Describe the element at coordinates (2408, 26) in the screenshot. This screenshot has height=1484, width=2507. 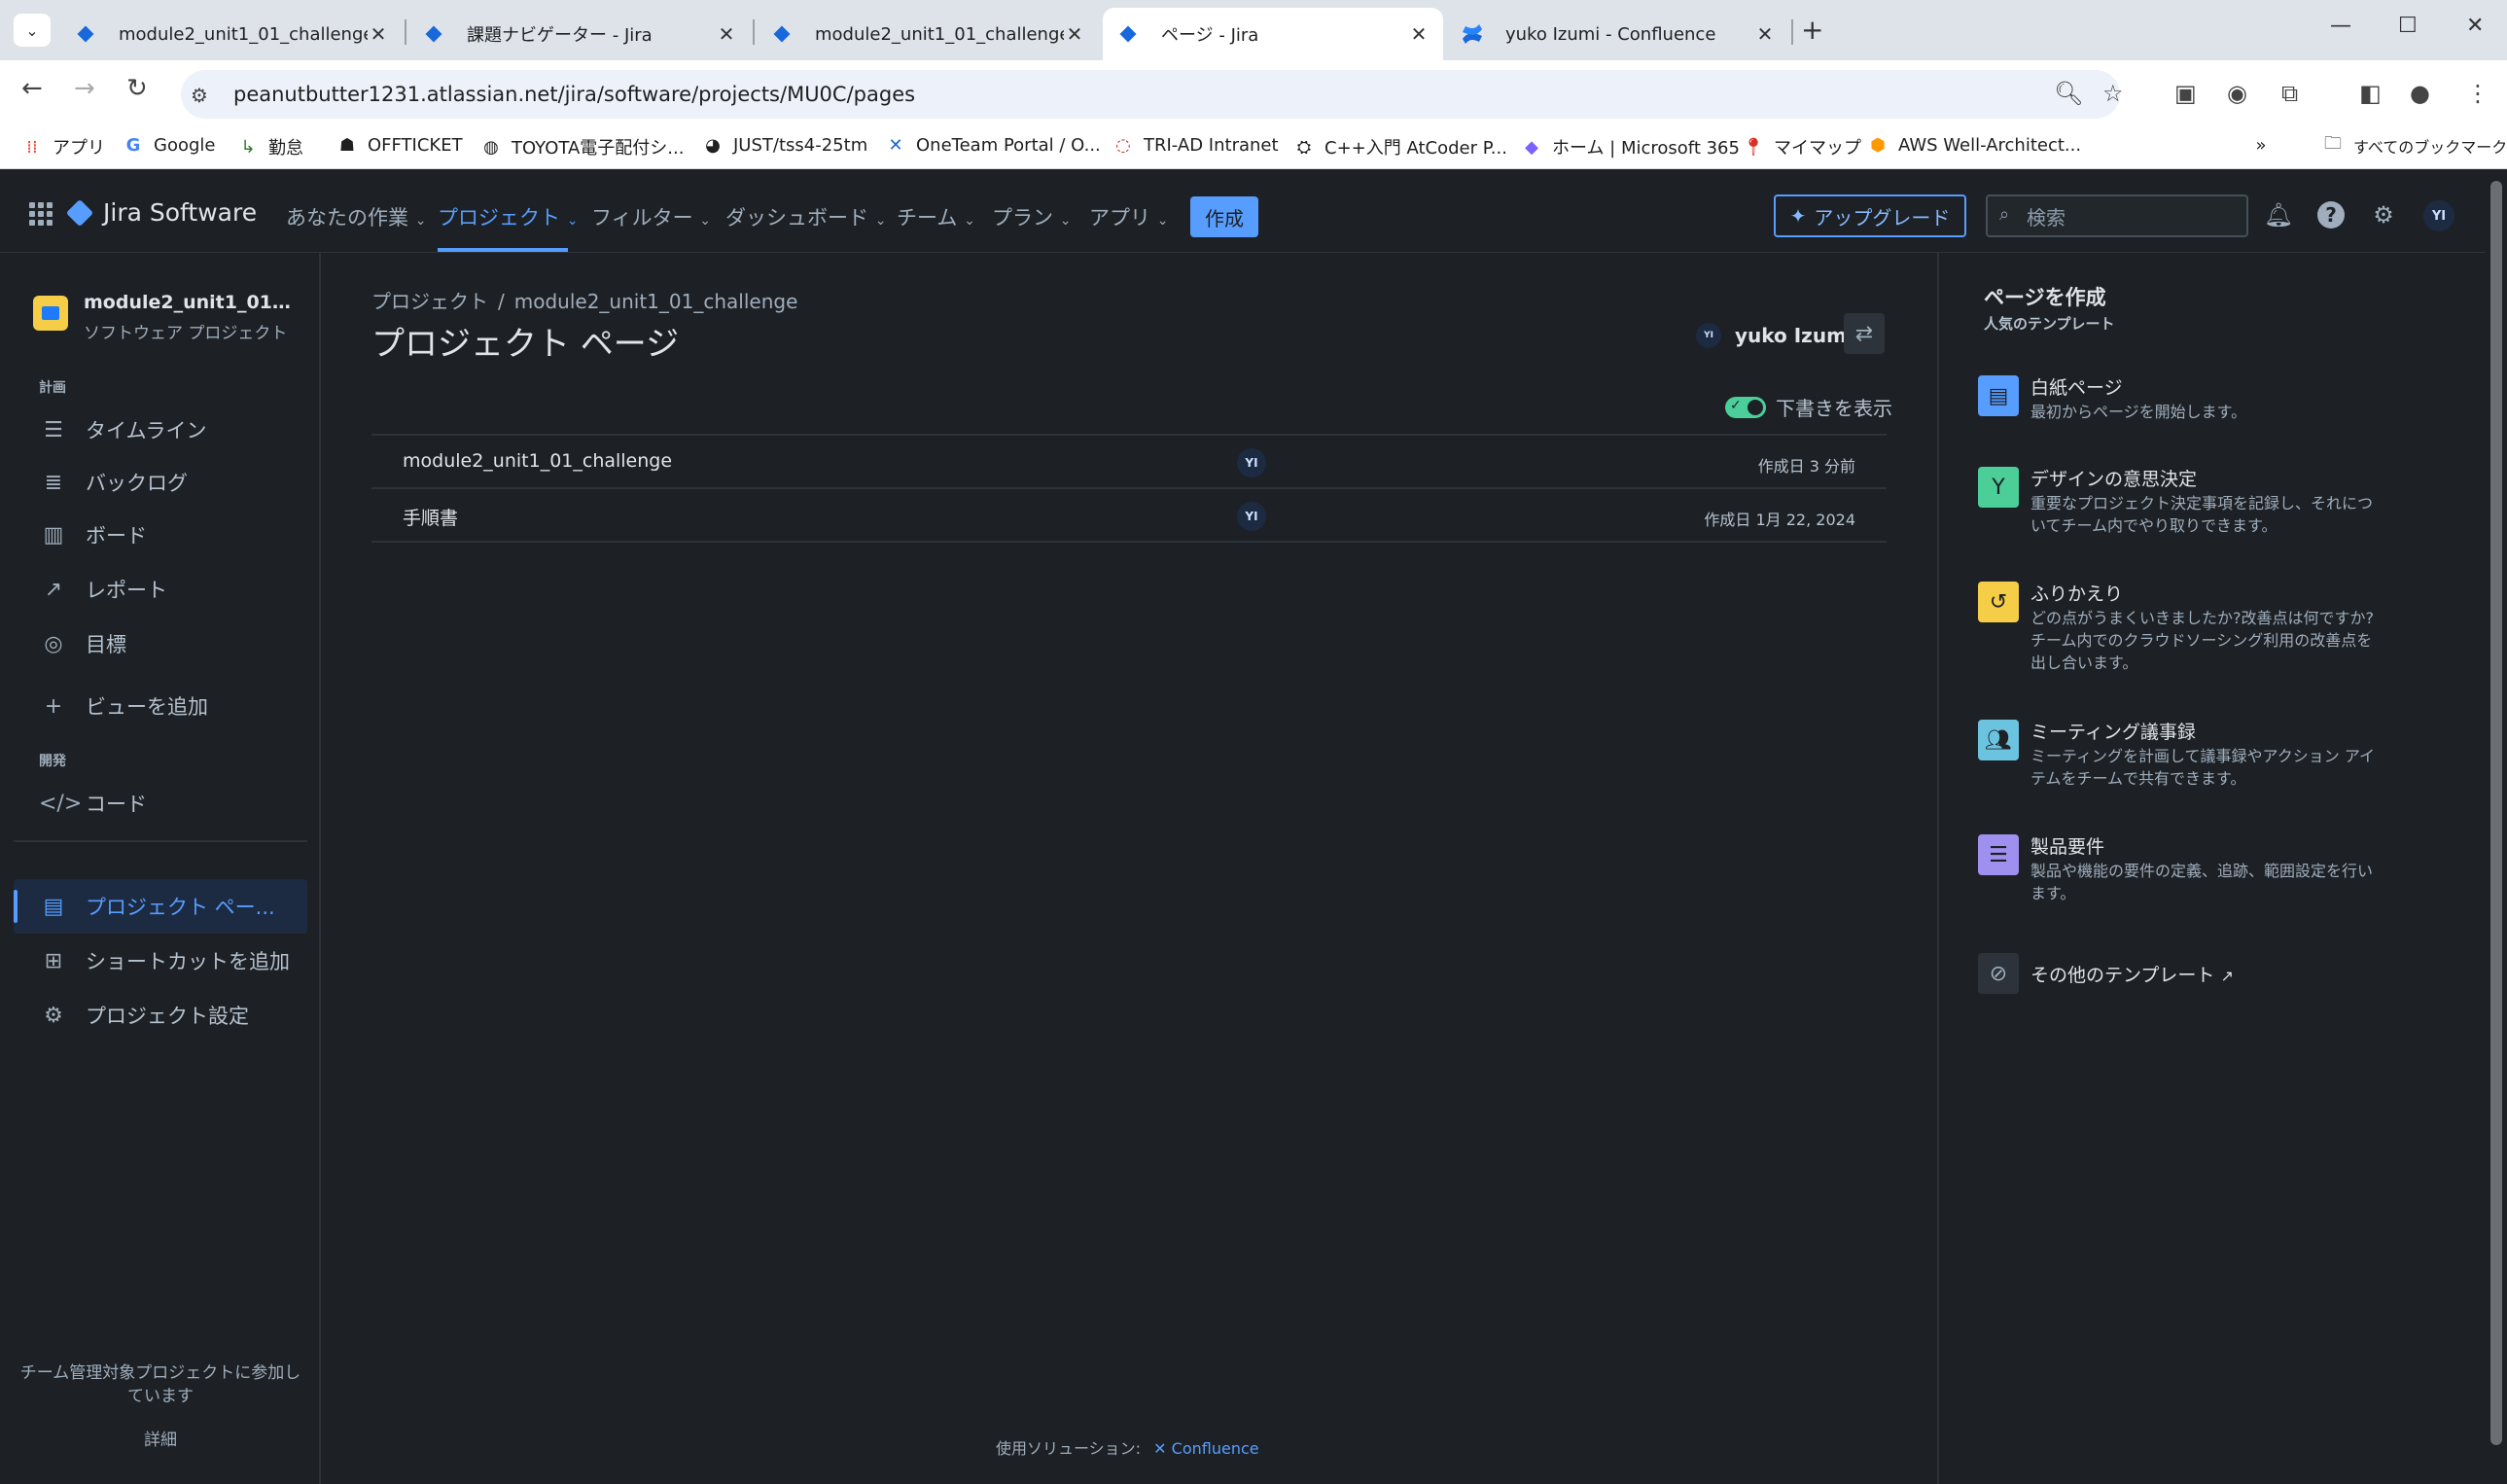
I see `maximize-icon: ☐` at that location.